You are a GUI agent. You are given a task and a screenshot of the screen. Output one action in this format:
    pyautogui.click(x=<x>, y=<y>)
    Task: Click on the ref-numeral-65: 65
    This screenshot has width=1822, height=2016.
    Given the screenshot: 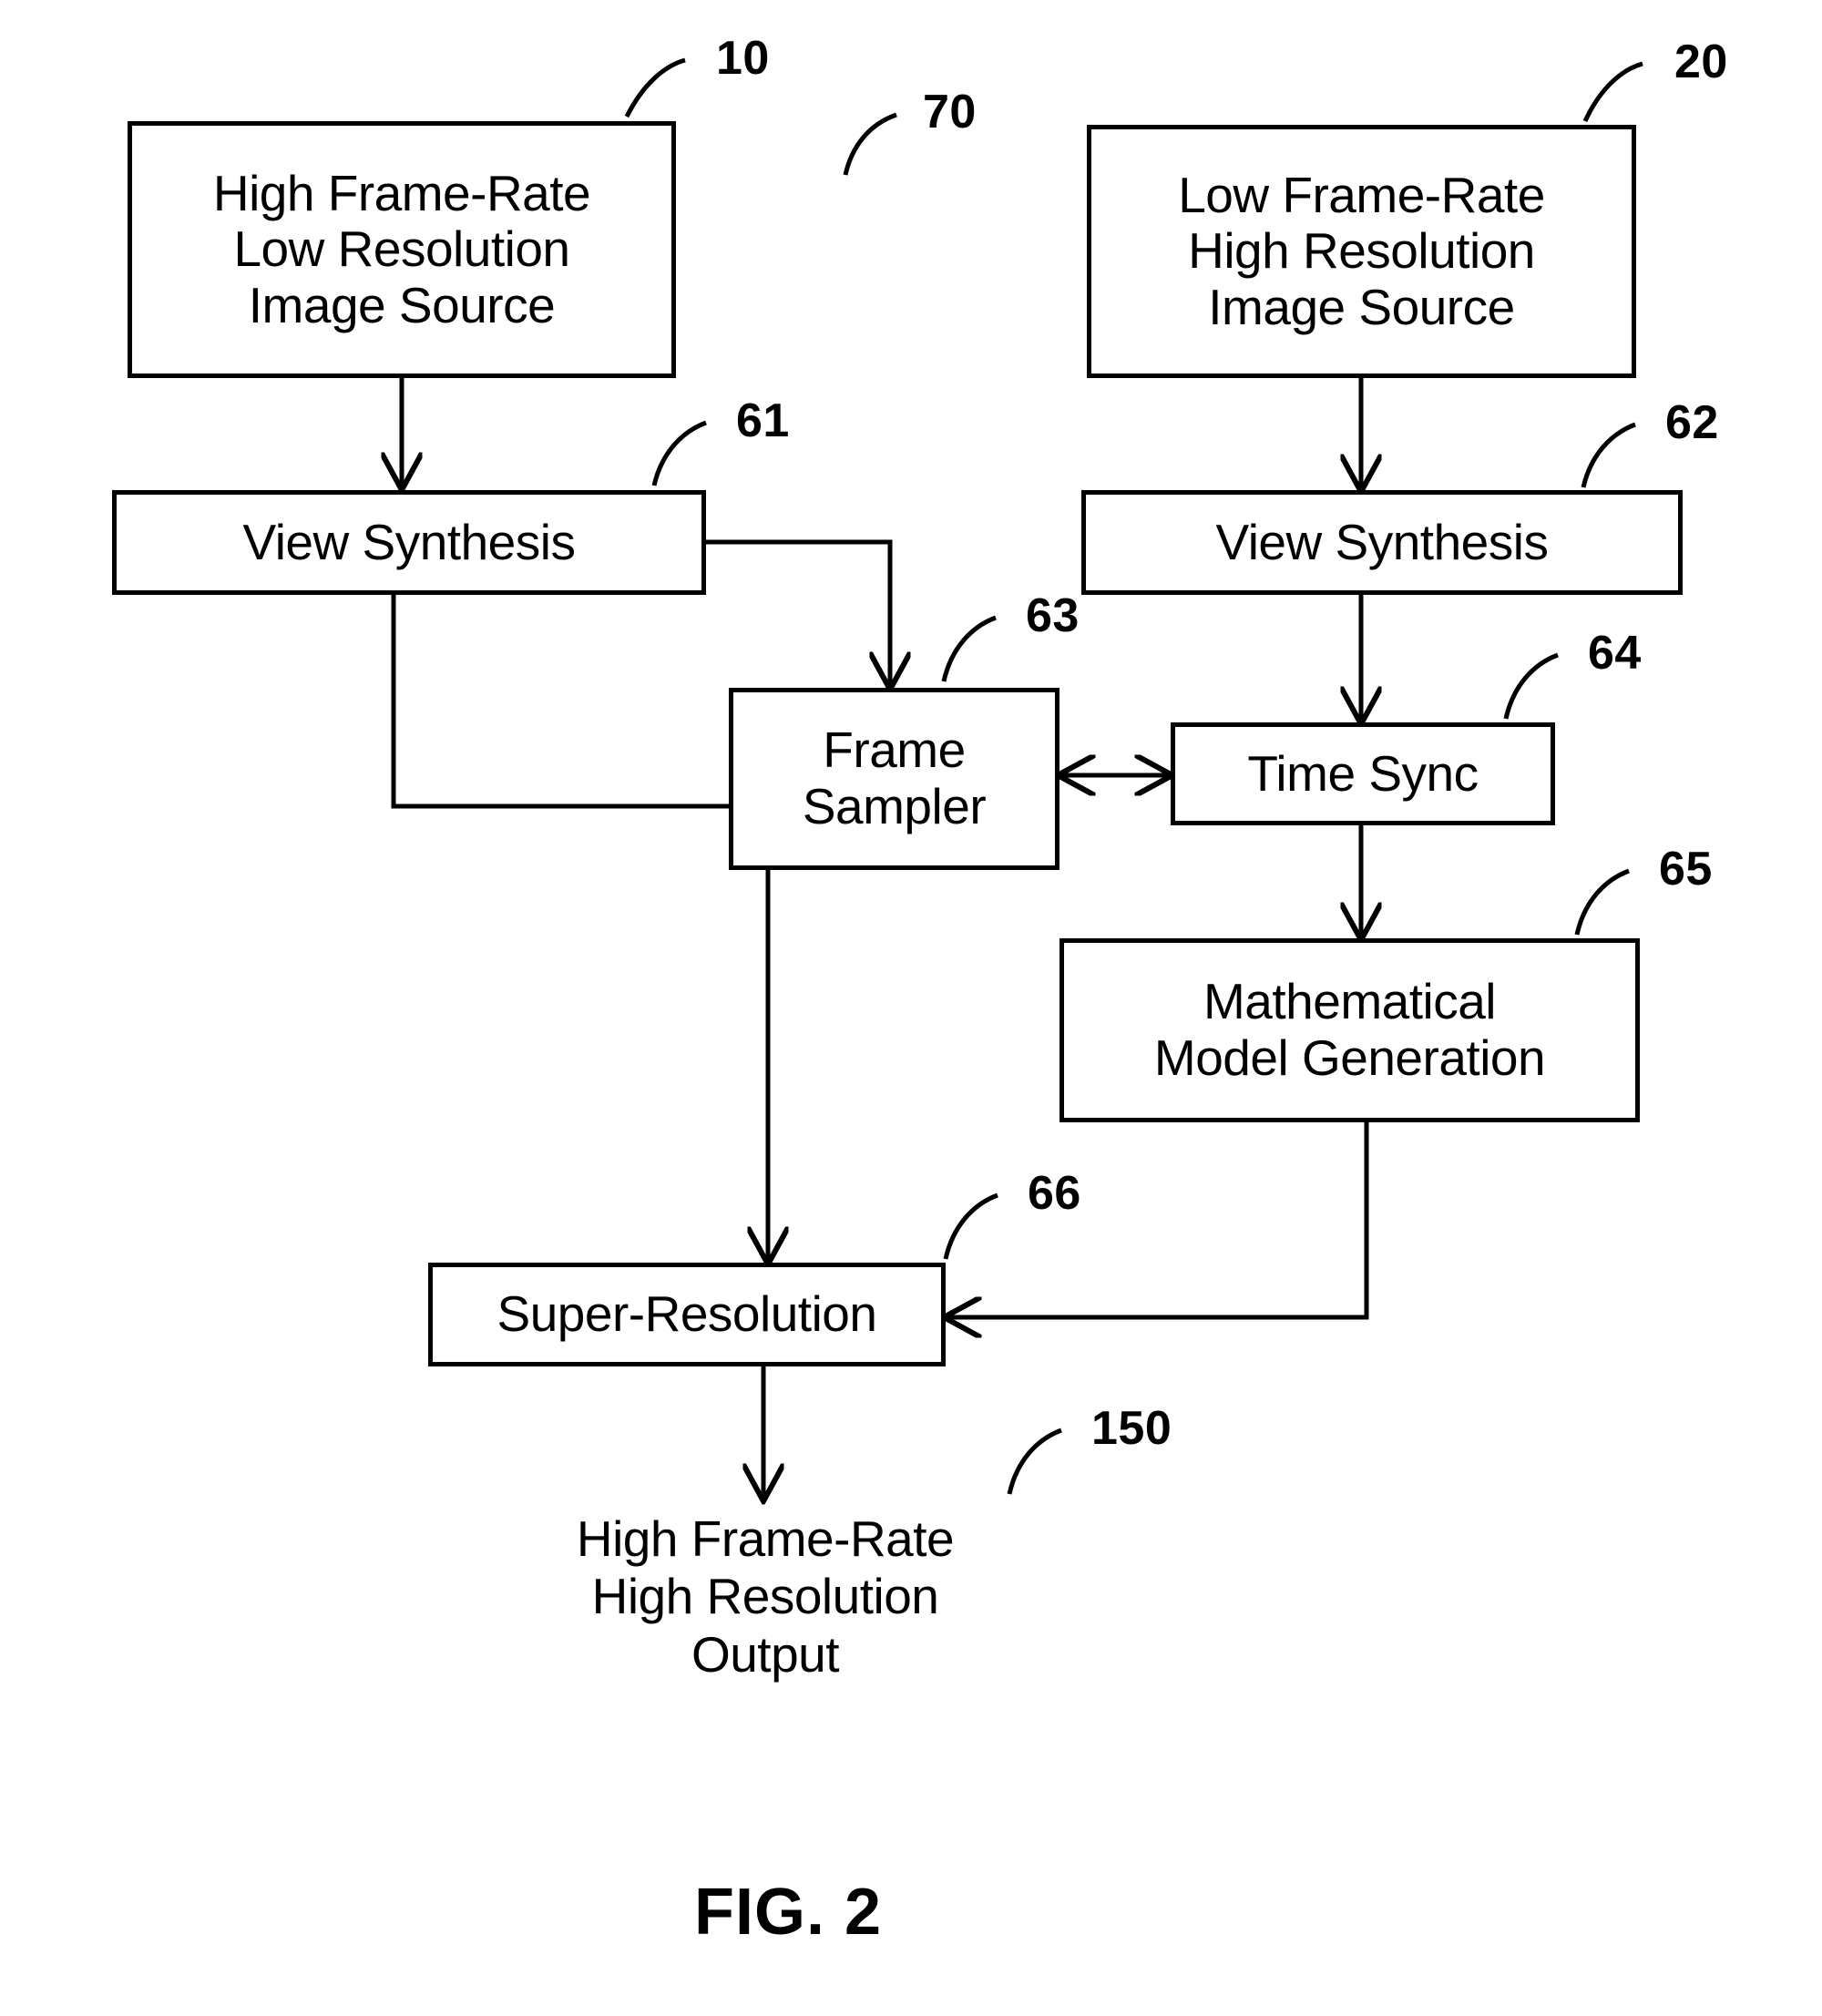 What is the action you would take?
    pyautogui.click(x=1686, y=869)
    